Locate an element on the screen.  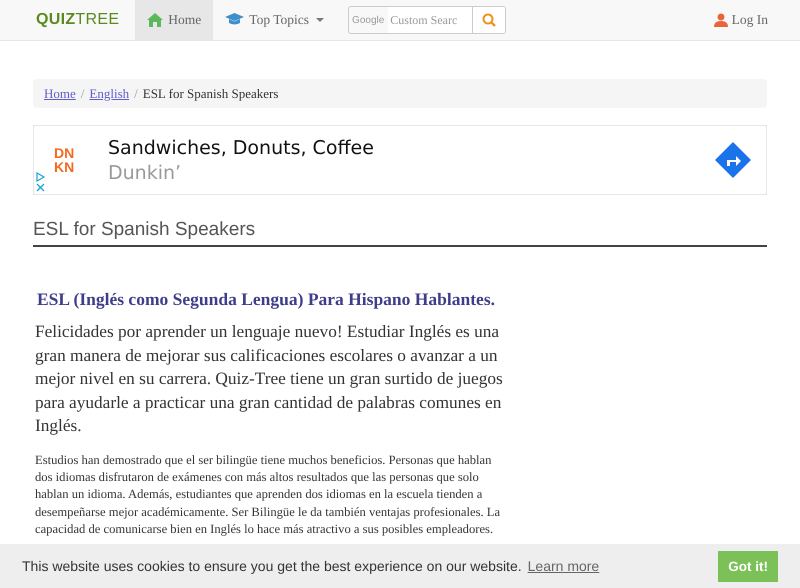
breadcrumb-link: Home is located at coordinates (60, 94).